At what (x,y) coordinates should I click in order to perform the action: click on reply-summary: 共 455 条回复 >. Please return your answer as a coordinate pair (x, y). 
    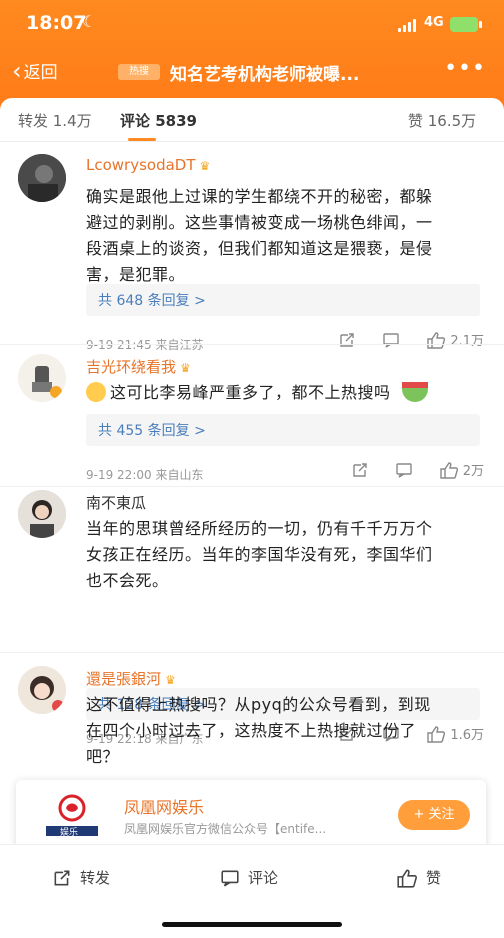
    Looking at the image, I should click on (283, 430).